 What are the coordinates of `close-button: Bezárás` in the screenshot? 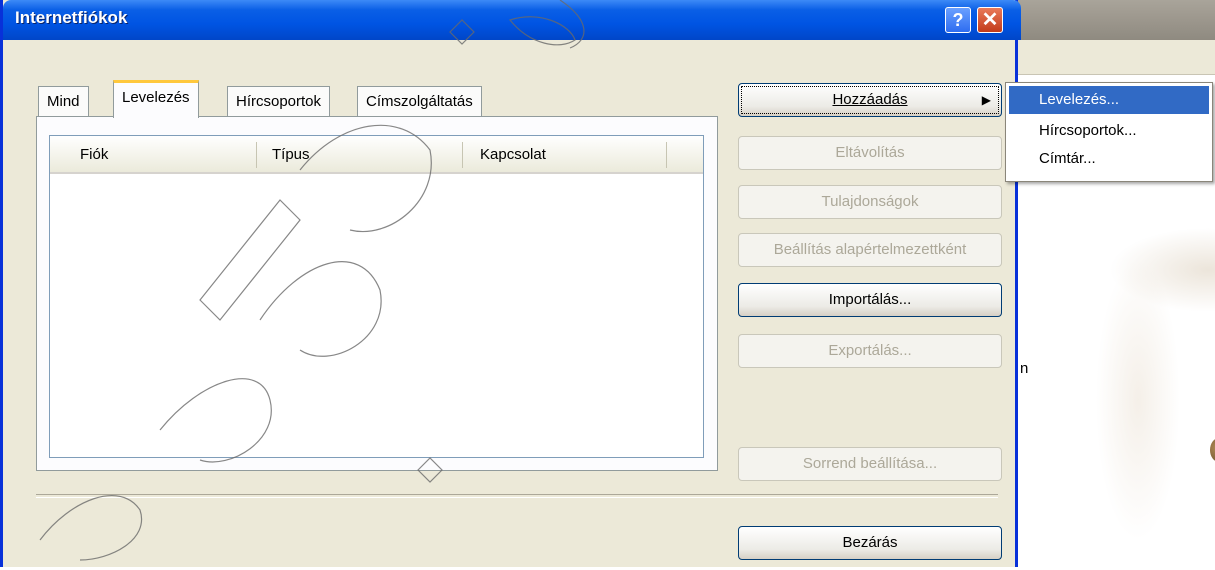 It's located at (870, 543).